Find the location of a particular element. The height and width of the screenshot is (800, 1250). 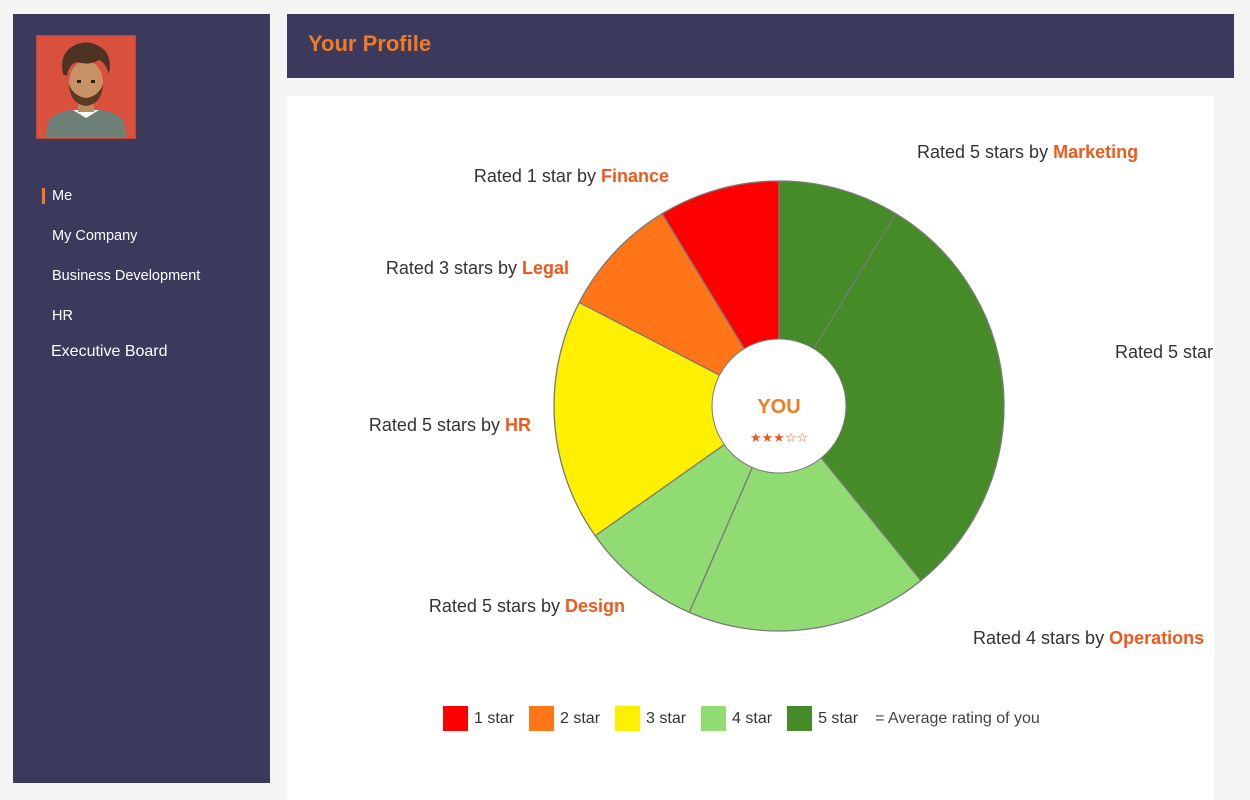

sidebar-item-label: Me is located at coordinates (62, 196).